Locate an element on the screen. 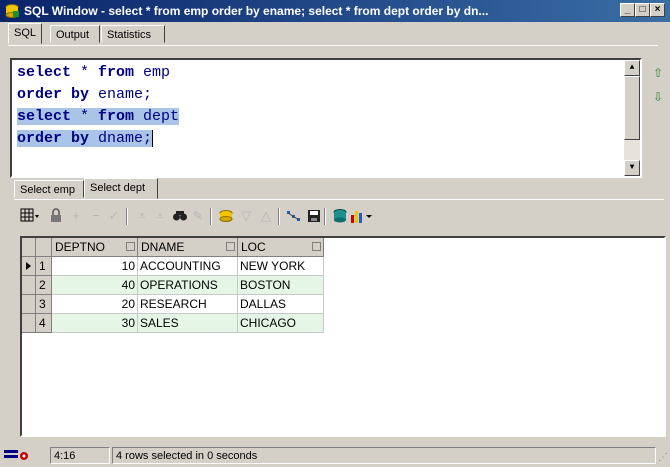  cursor-position: 4:16 is located at coordinates (80, 455).